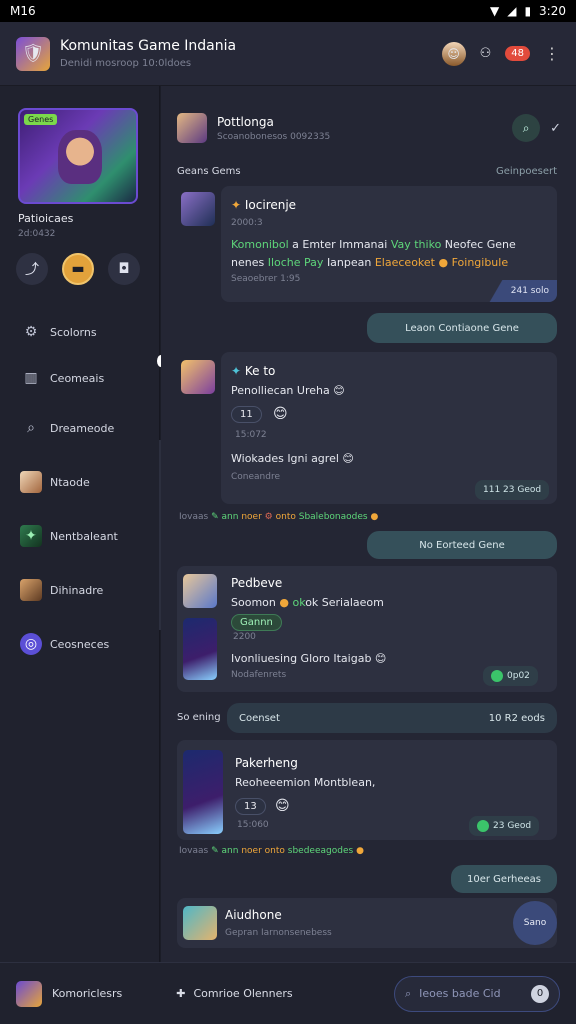  I want to click on chat-avatar, so click(192, 128).